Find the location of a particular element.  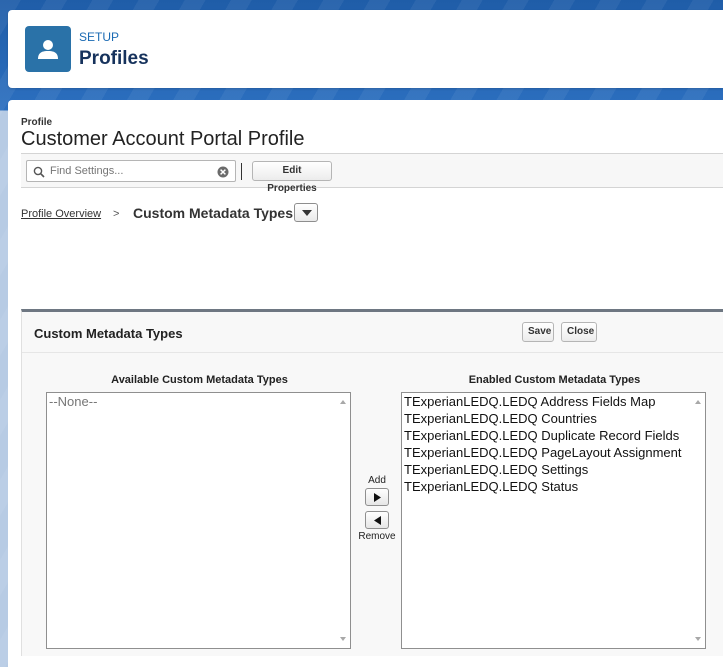

toolbar: Edit Properties is located at coordinates (372, 173).